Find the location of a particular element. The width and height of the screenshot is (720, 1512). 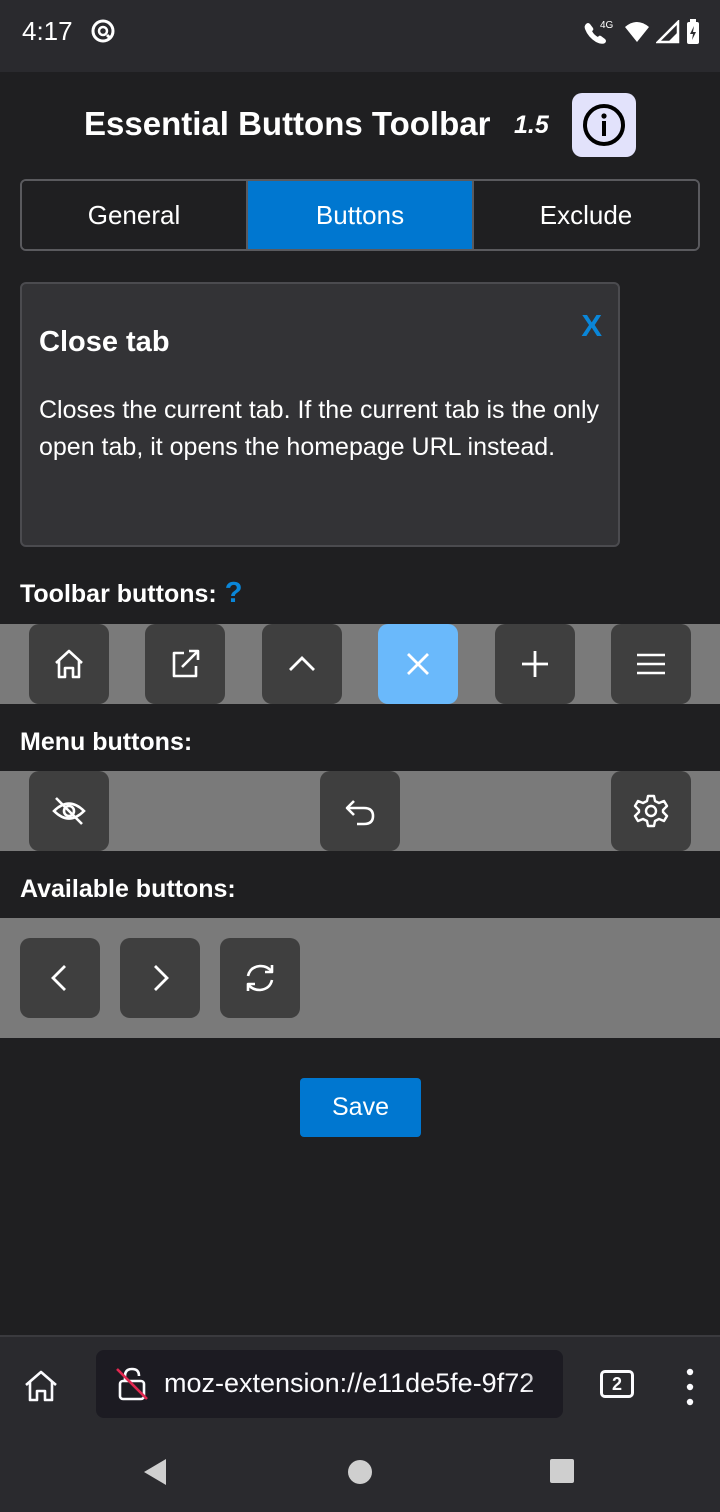

menu-button-hide is located at coordinates (69, 811).